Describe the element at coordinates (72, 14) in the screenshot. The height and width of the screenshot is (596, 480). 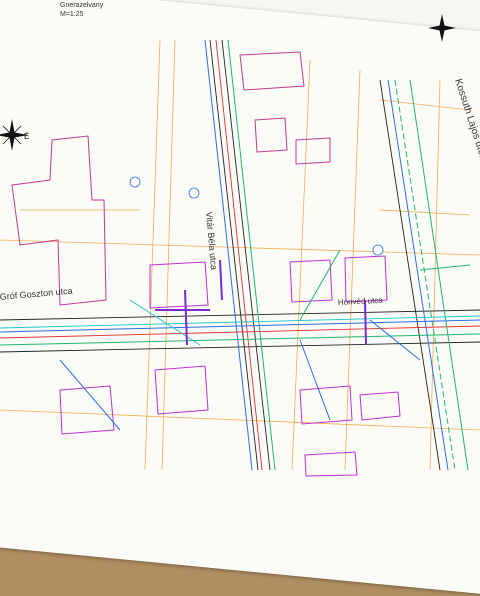
I see `sheet-scale: M=1:25` at that location.